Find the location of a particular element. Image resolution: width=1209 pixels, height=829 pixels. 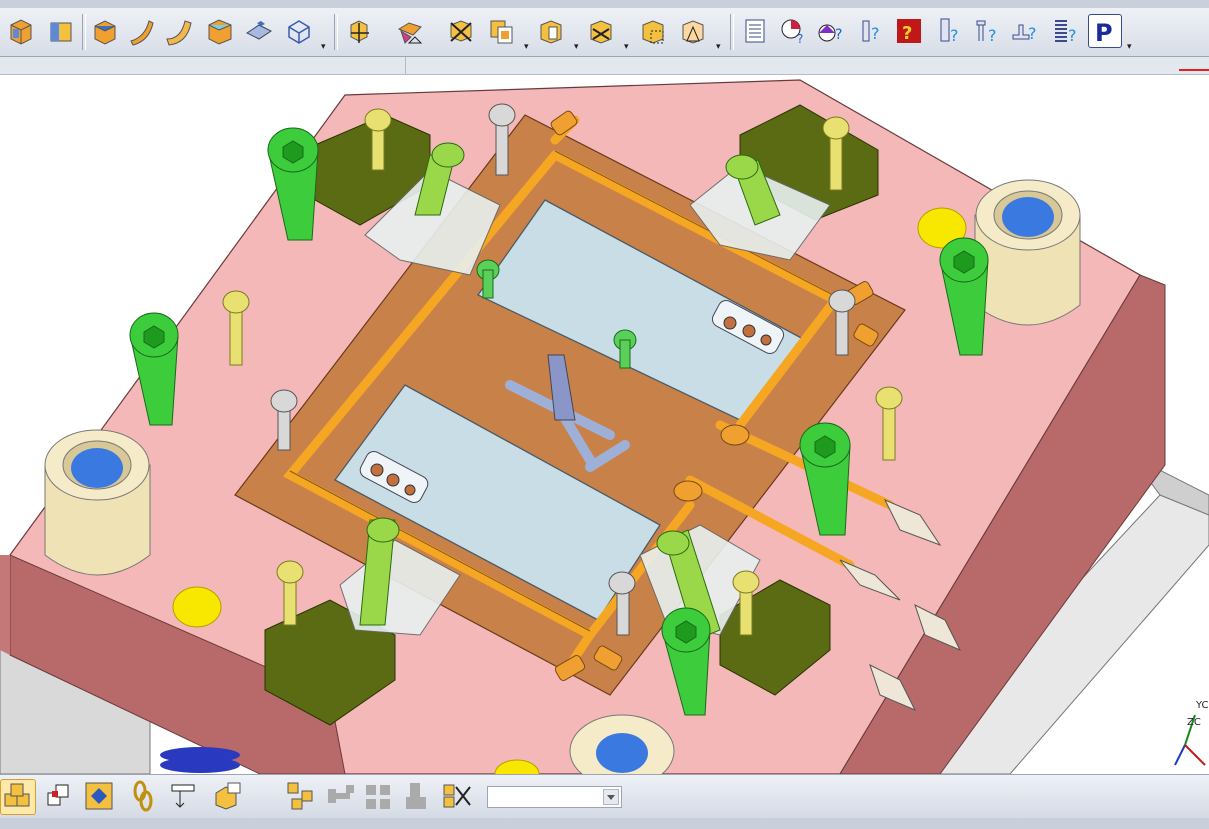

mass-properties-icon: ? is located at coordinates (793, 31).